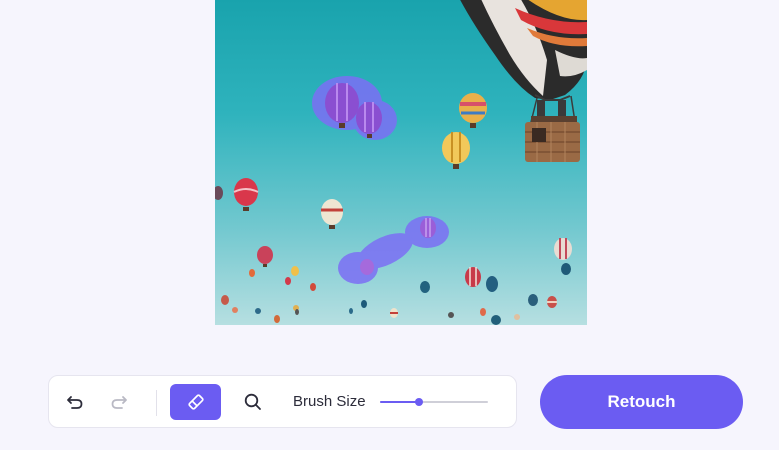  What do you see at coordinates (399, 402) in the screenshot?
I see `brush-size-slider-fill` at bounding box center [399, 402].